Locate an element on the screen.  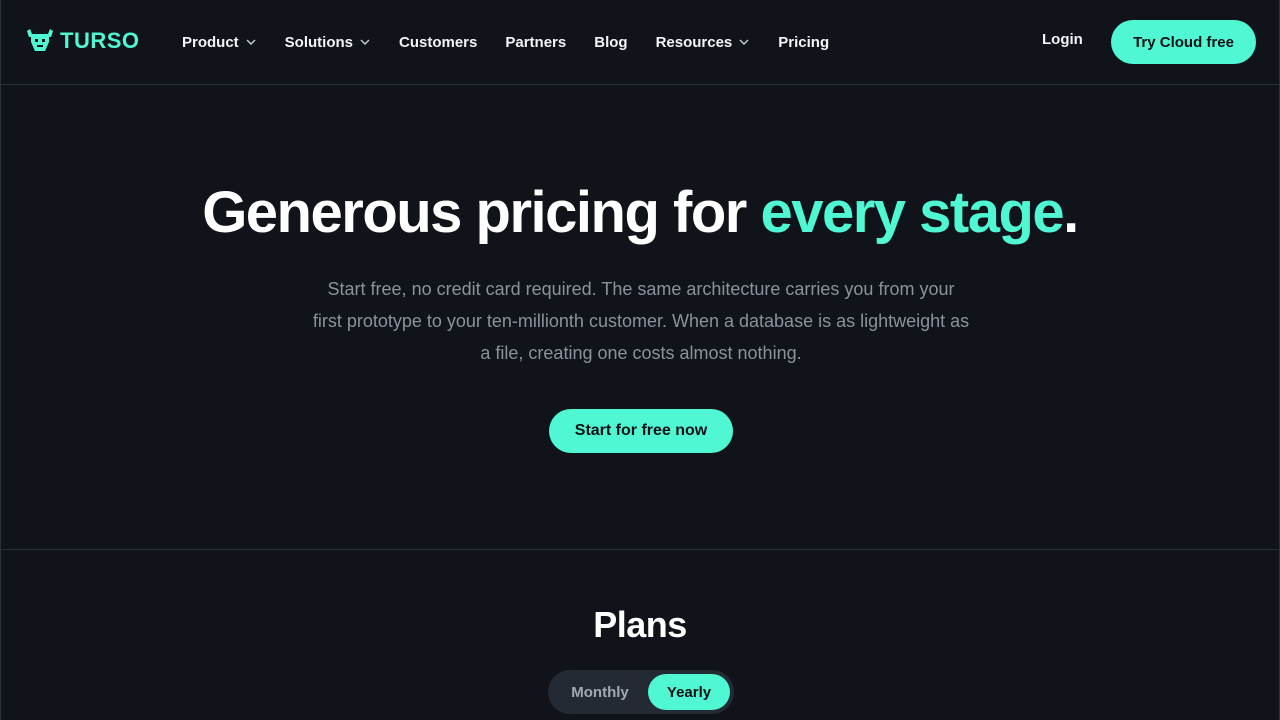
nav-item-product: Product is located at coordinates (219, 42).